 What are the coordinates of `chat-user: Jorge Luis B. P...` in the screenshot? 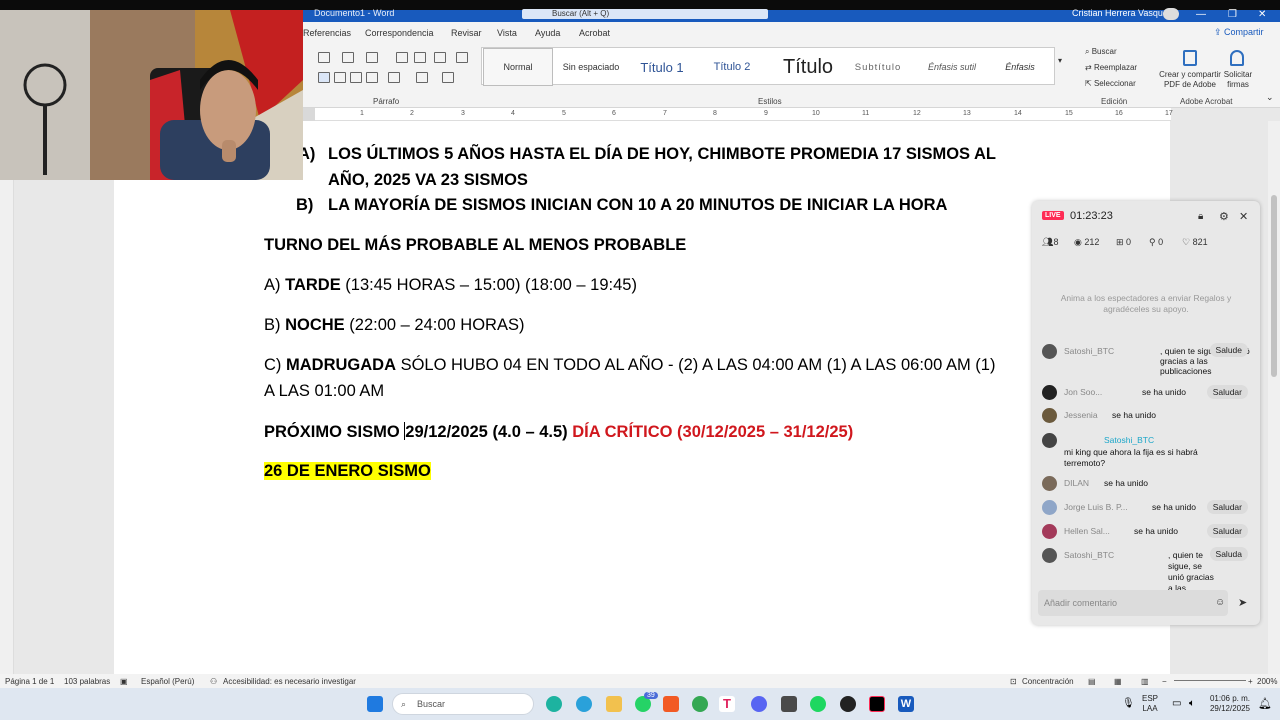 It's located at (1096, 507).